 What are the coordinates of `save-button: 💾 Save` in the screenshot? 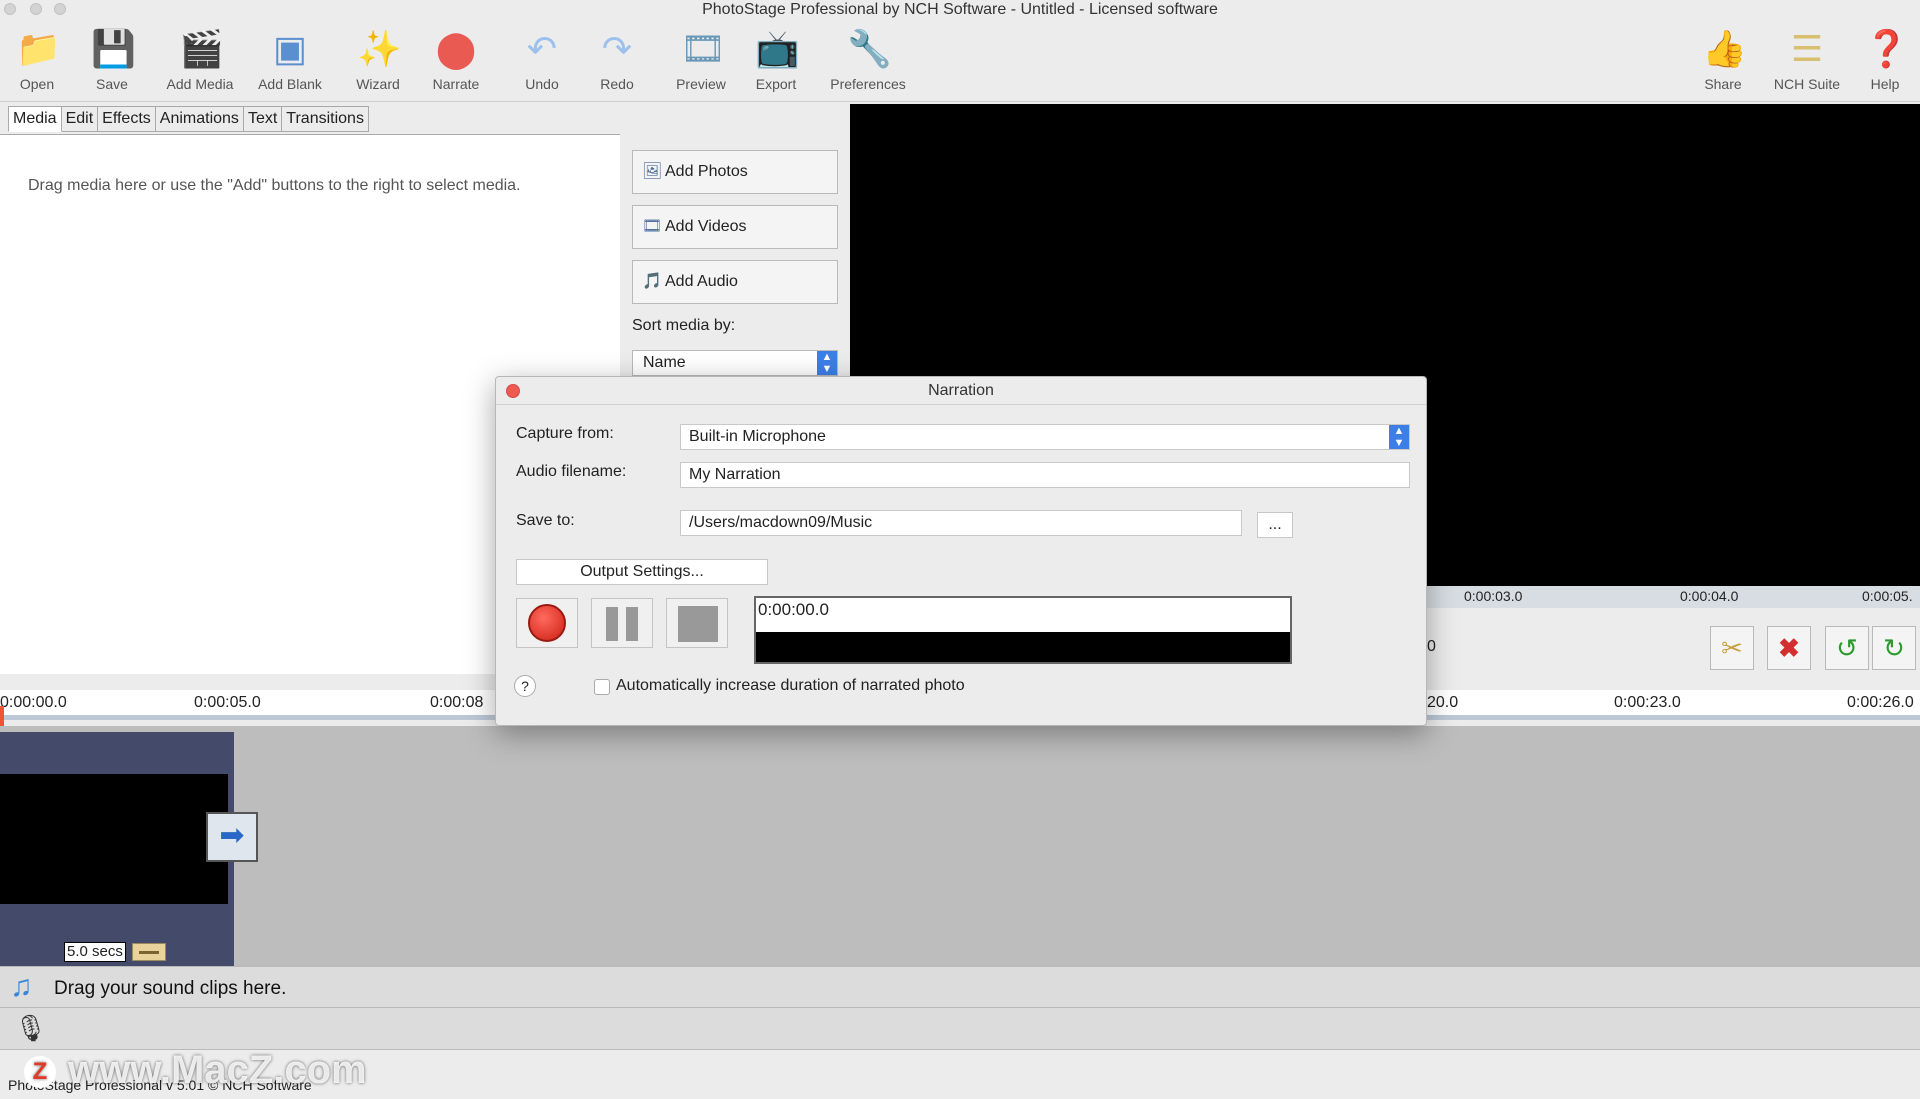 It's located at (112, 60).